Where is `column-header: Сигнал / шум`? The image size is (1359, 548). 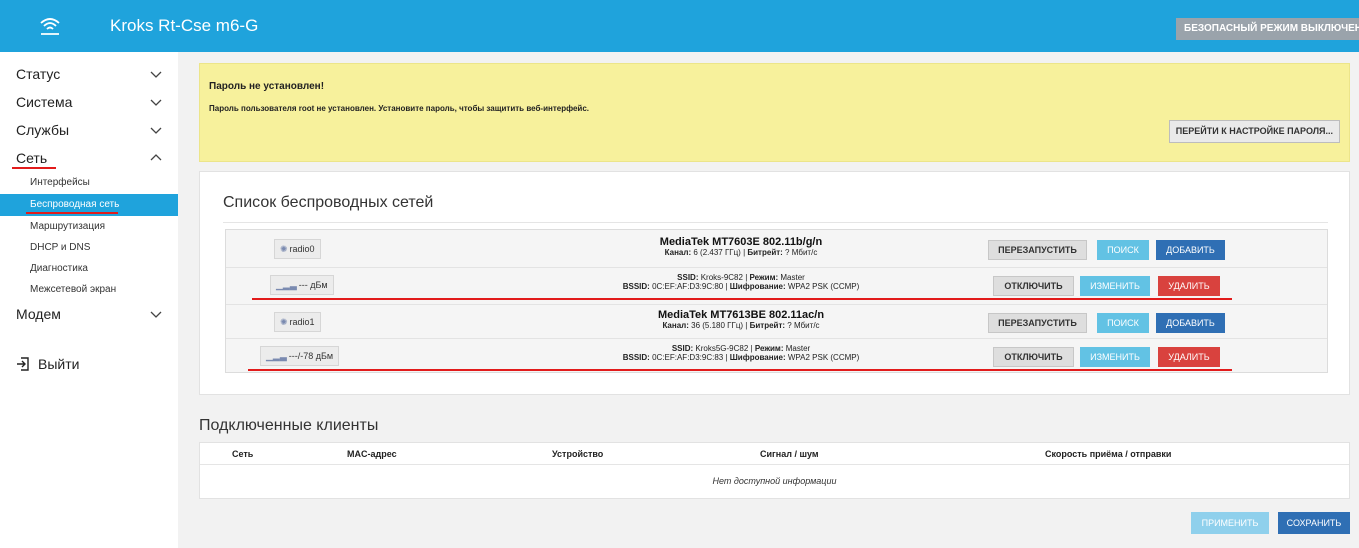 column-header: Сигнал / шум is located at coordinates (789, 454).